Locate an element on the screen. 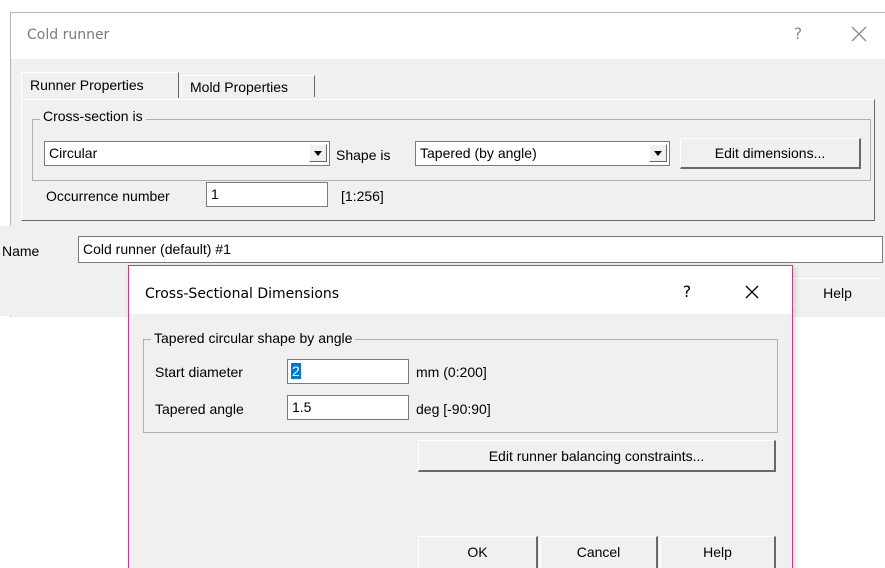 This screenshot has width=885, height=568. dialog-title: Cross-Sectional Dimensions is located at coordinates (242, 294).